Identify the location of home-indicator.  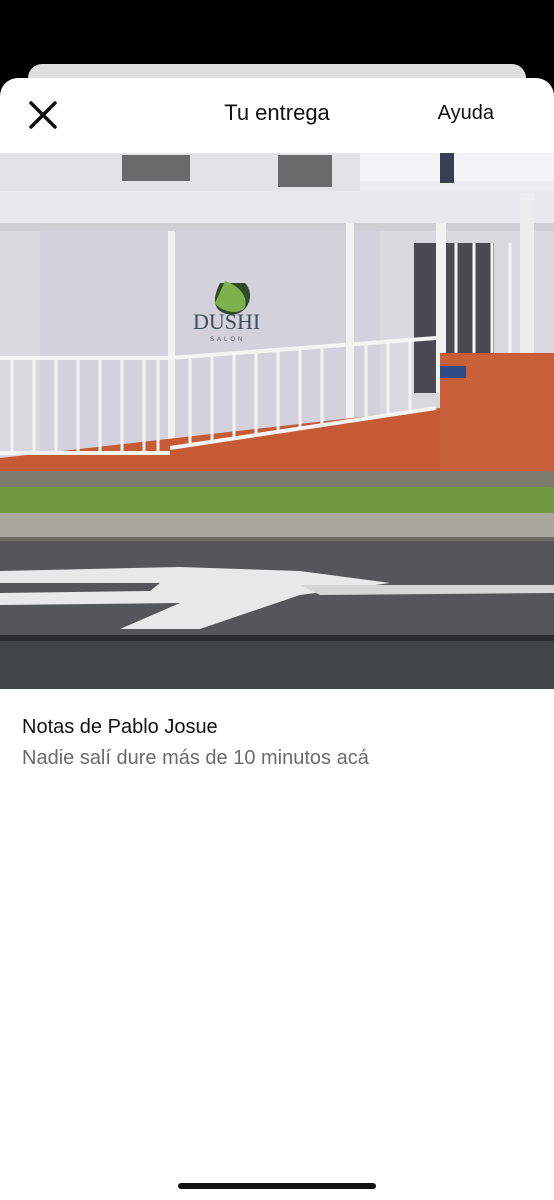
(277, 1186).